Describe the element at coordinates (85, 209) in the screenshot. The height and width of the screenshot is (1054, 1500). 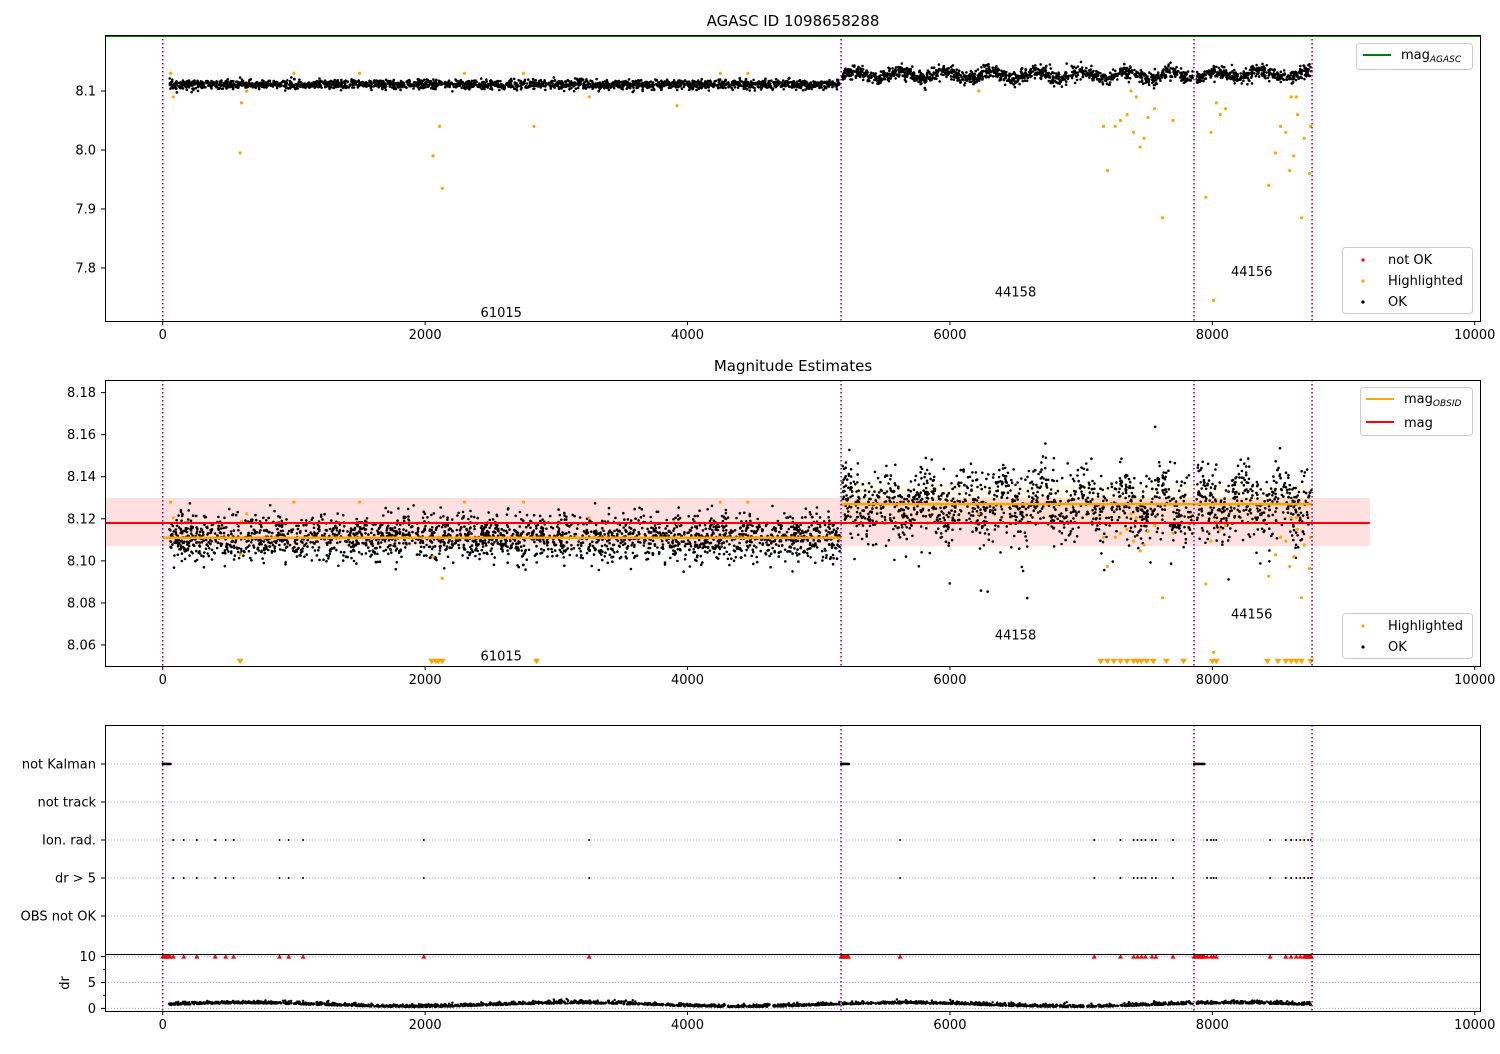
I see `y-tick-label: 7.9` at that location.